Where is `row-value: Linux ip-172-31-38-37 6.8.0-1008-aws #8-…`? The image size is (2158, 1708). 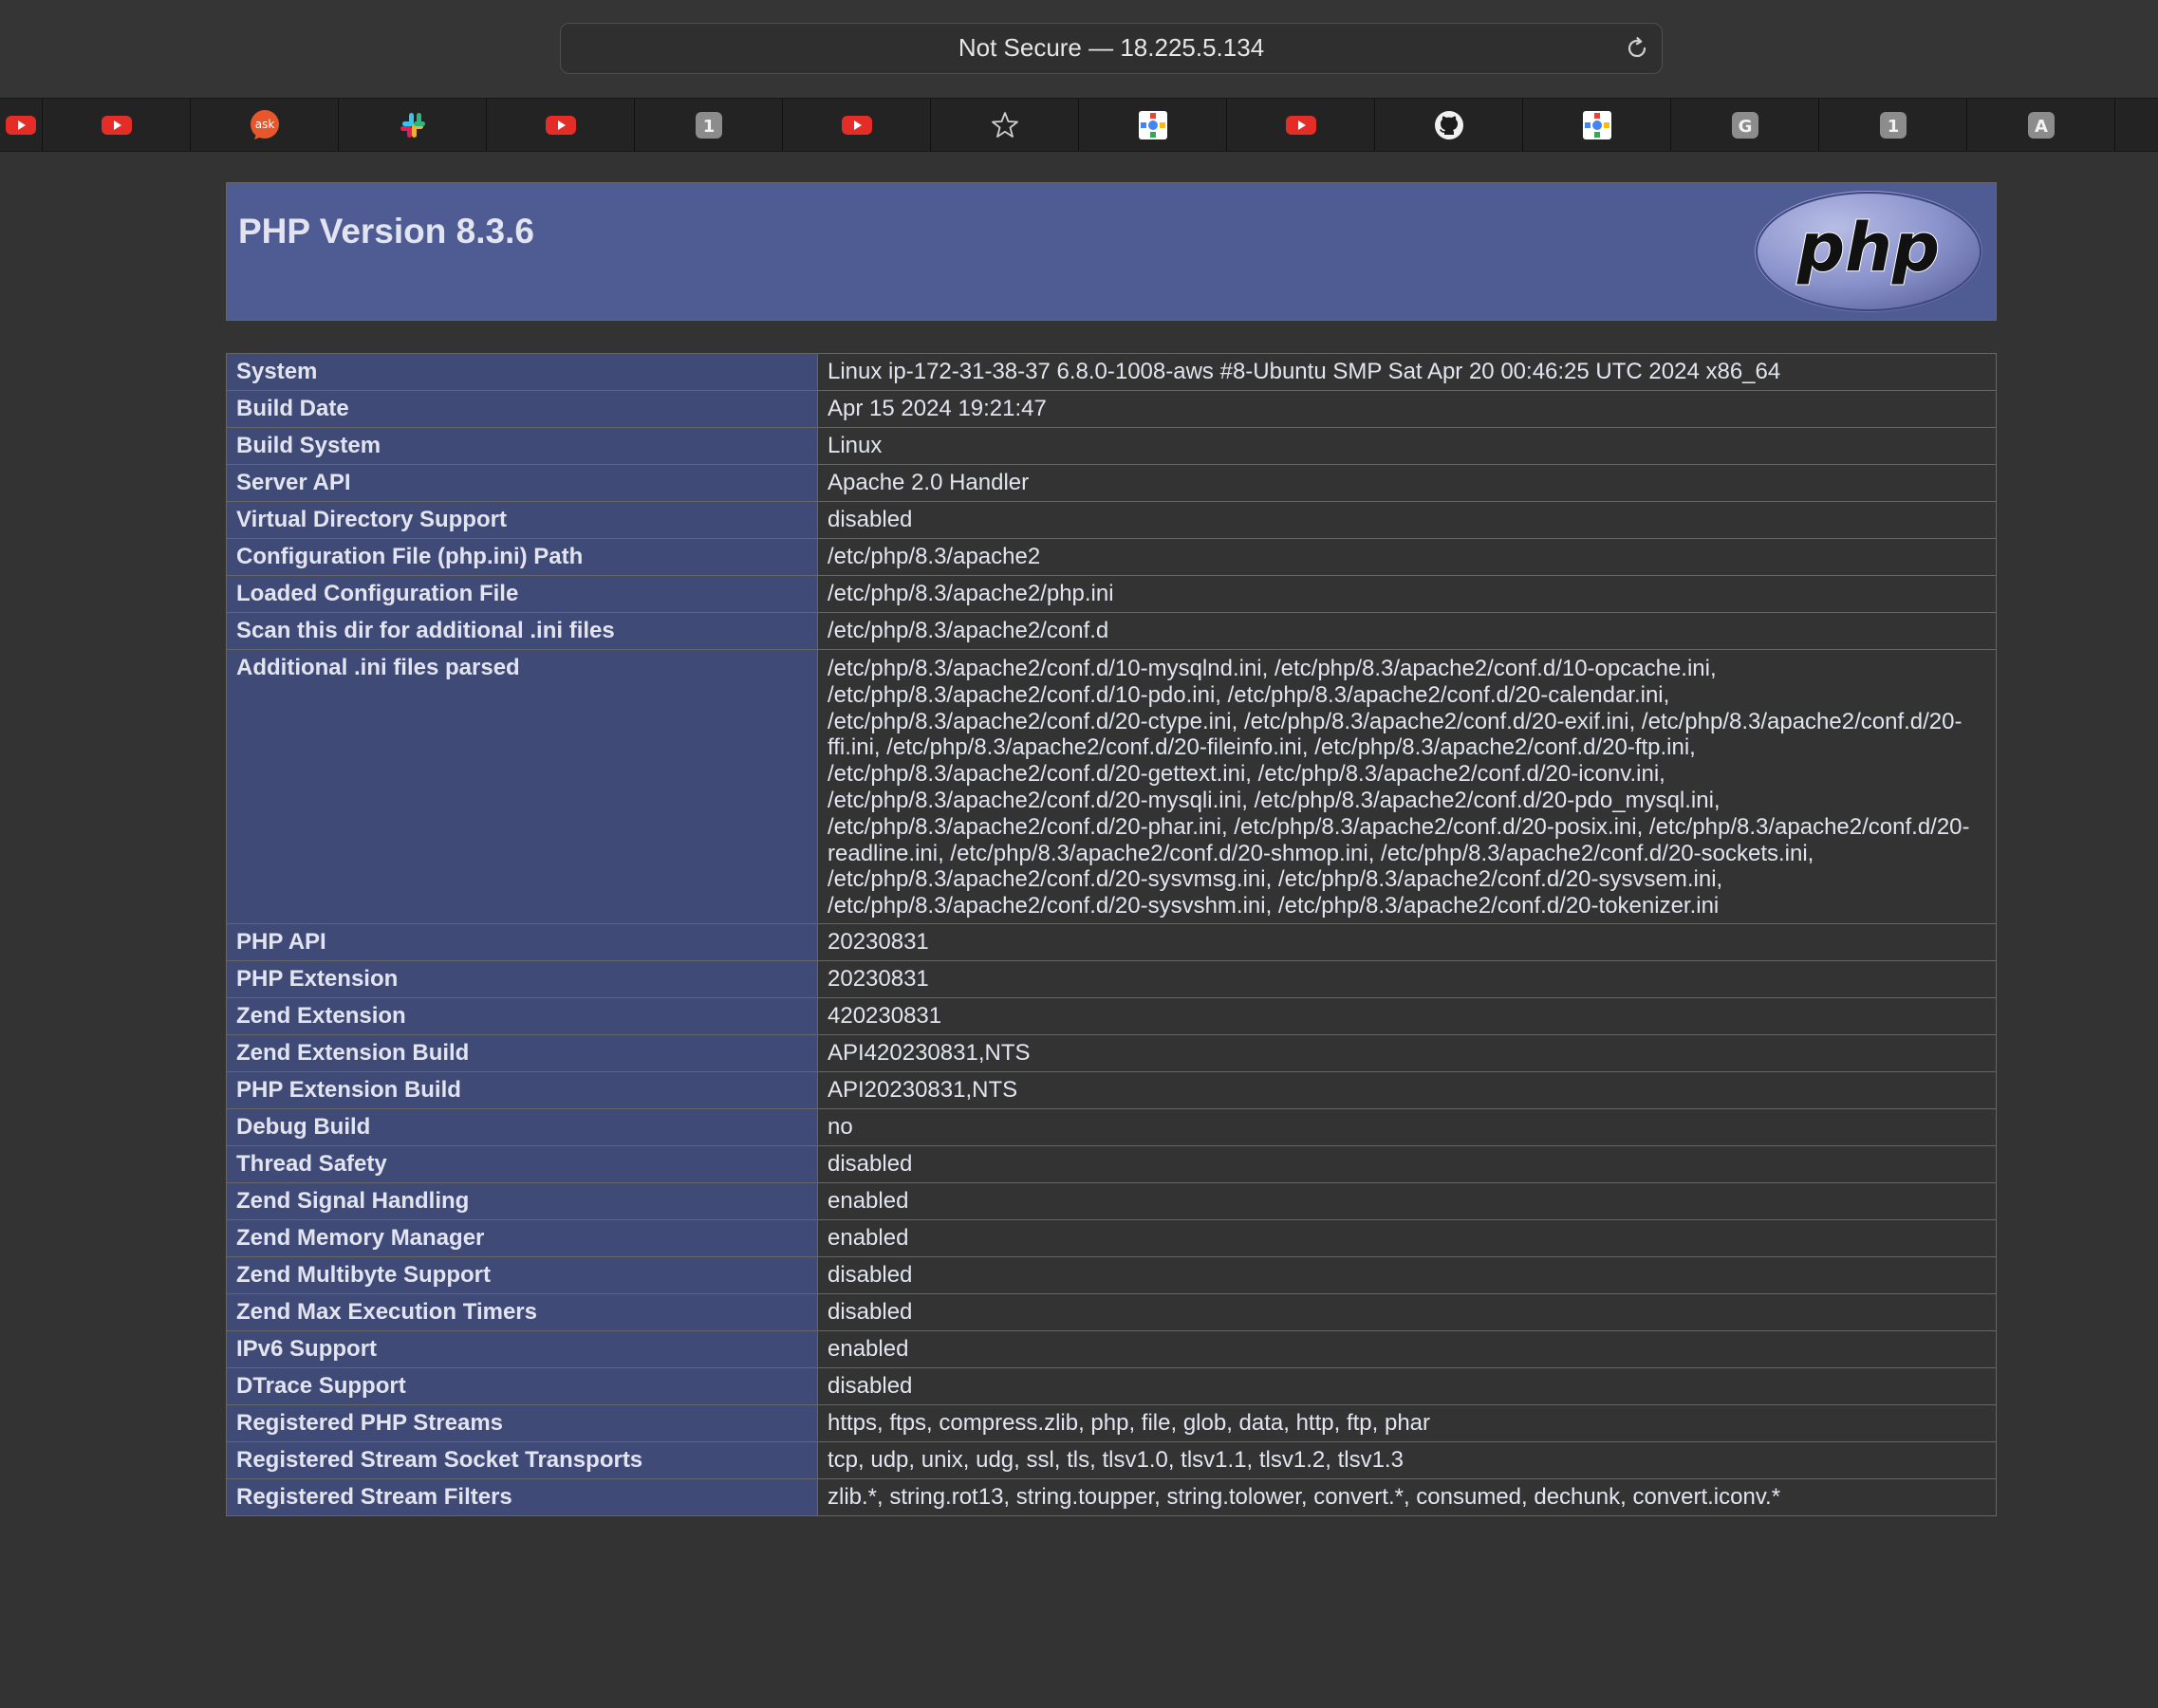 row-value: Linux ip-172-31-38-37 6.8.0-1008-aws #8-… is located at coordinates (1407, 372).